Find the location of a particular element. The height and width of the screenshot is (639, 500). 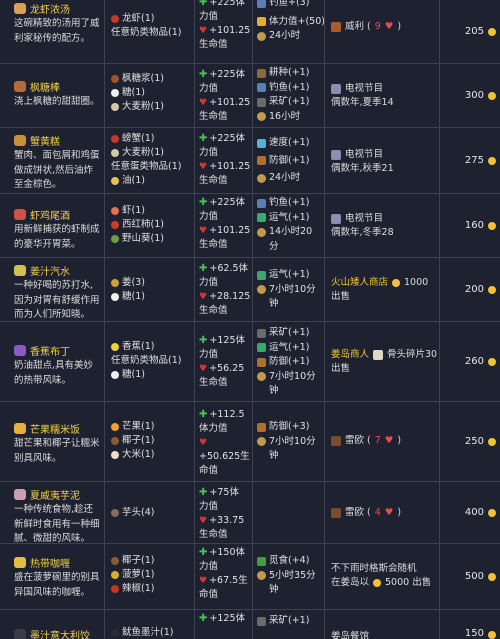

squid-ink-ravioli-icon is located at coordinates (20, 633).